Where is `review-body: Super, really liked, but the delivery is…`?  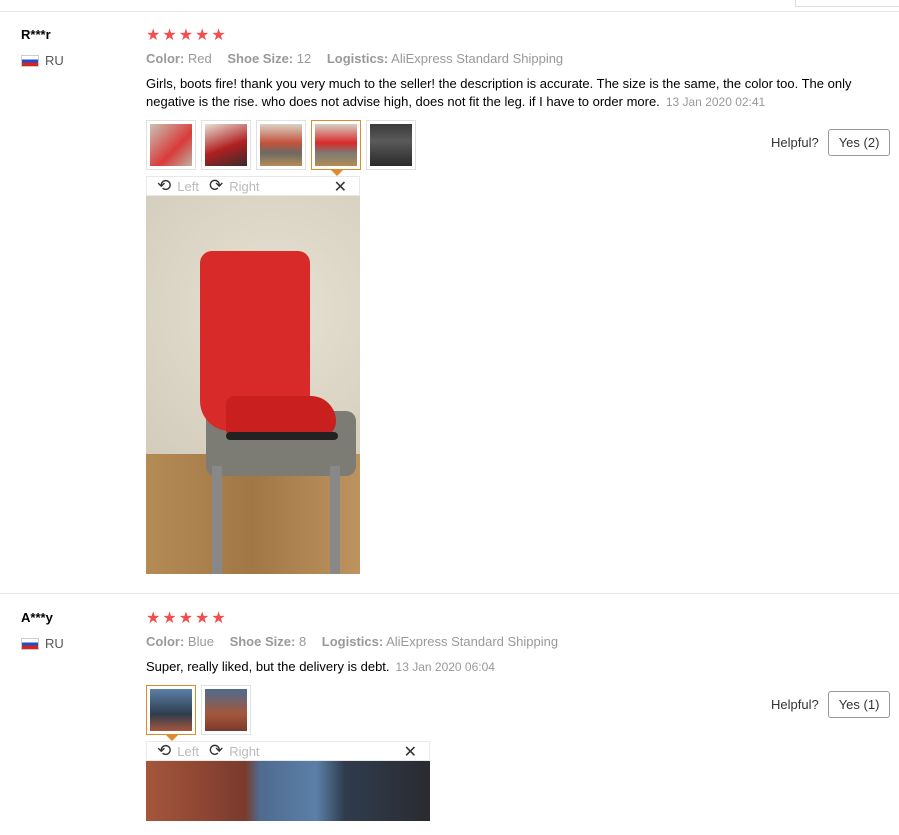 review-body: Super, really liked, but the delivery is… is located at coordinates (268, 666).